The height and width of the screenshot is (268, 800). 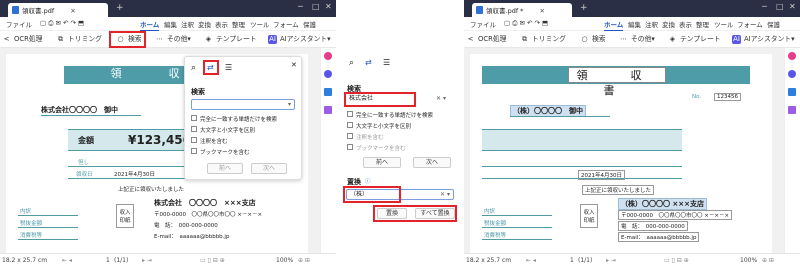 I want to click on amount-row: 金額 ¥123,456, so click(x=130, y=140).